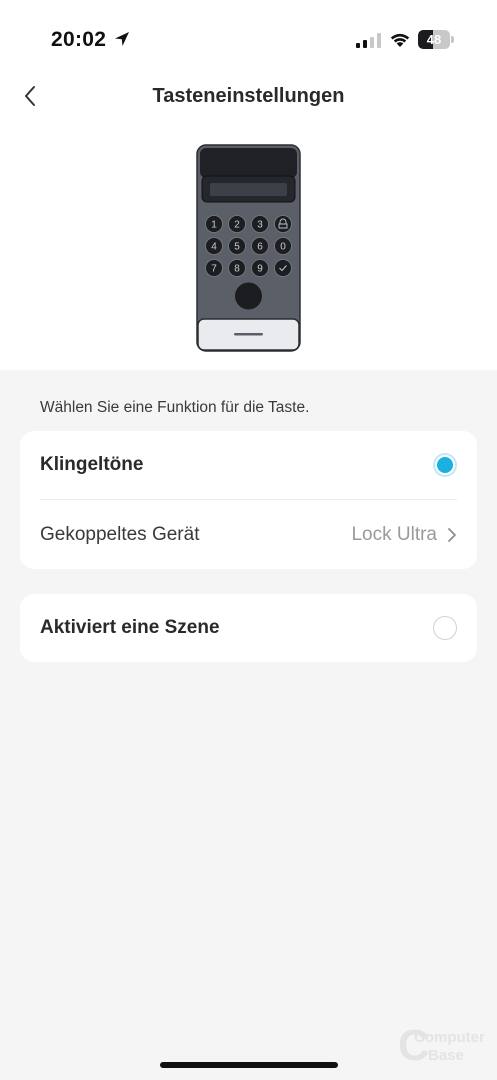 This screenshot has height=1080, width=497. I want to click on linked-device-label: Gekoppeltes Gerät, so click(120, 534).